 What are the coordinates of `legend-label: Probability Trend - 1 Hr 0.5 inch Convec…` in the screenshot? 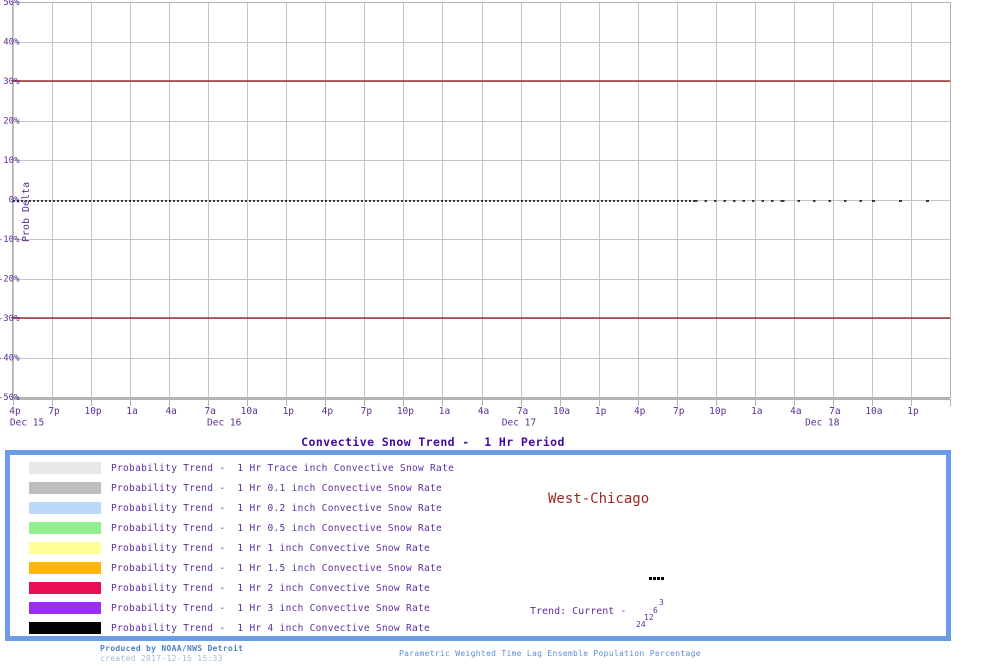 It's located at (277, 528).